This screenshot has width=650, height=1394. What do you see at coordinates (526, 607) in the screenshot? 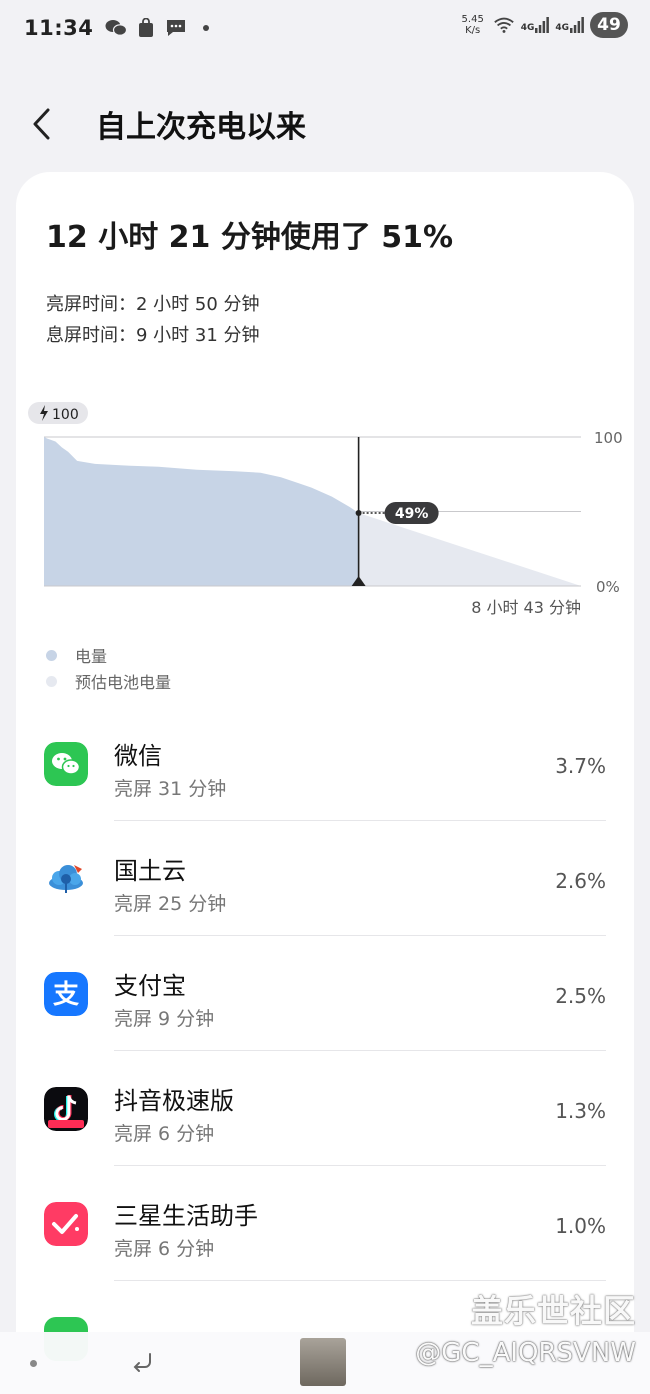
I see `remaining-time-label: 8 小时 43 分钟` at bounding box center [526, 607].